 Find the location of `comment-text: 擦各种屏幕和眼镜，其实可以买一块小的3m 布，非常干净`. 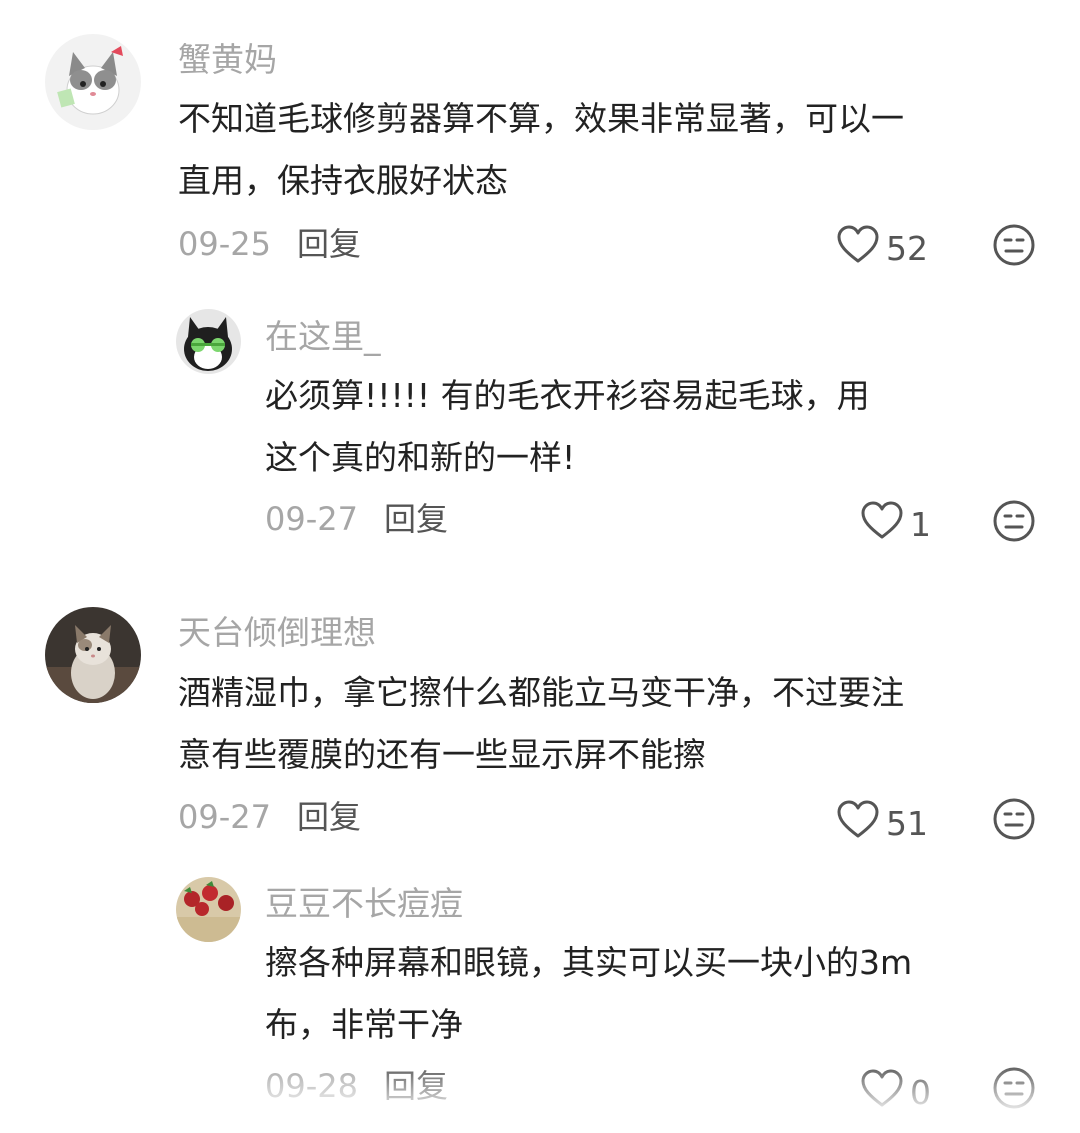

comment-text: 擦各种屏幕和眼镜，其实可以买一块小的3m 布，非常干净 is located at coordinates (660, 994).